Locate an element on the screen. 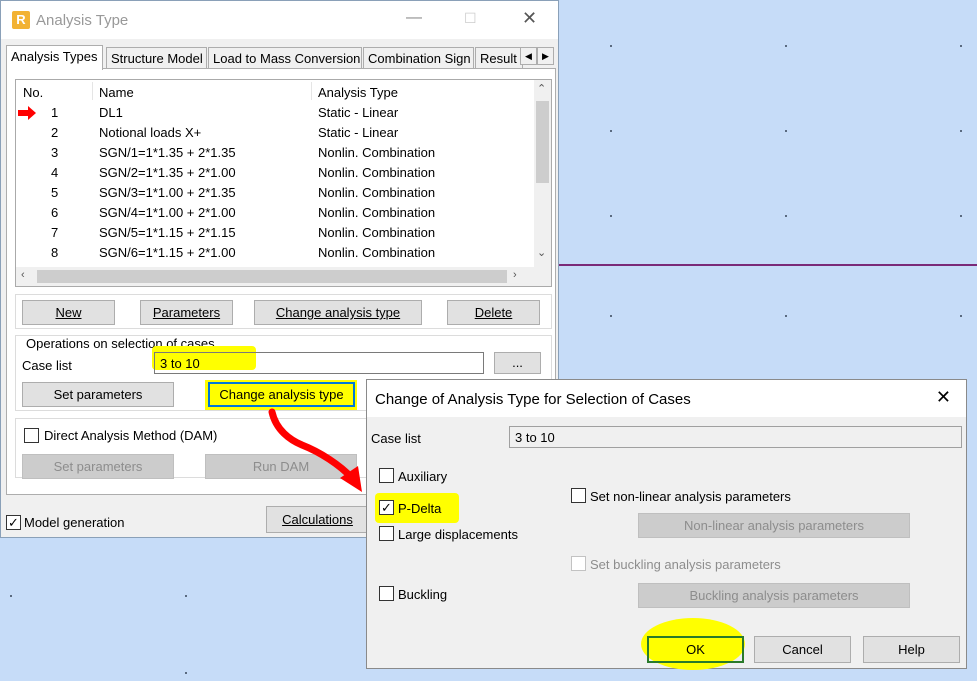 This screenshot has height=681, width=977. vertical-scrollbar: ⌃ ⌄ is located at coordinates (542, 174).